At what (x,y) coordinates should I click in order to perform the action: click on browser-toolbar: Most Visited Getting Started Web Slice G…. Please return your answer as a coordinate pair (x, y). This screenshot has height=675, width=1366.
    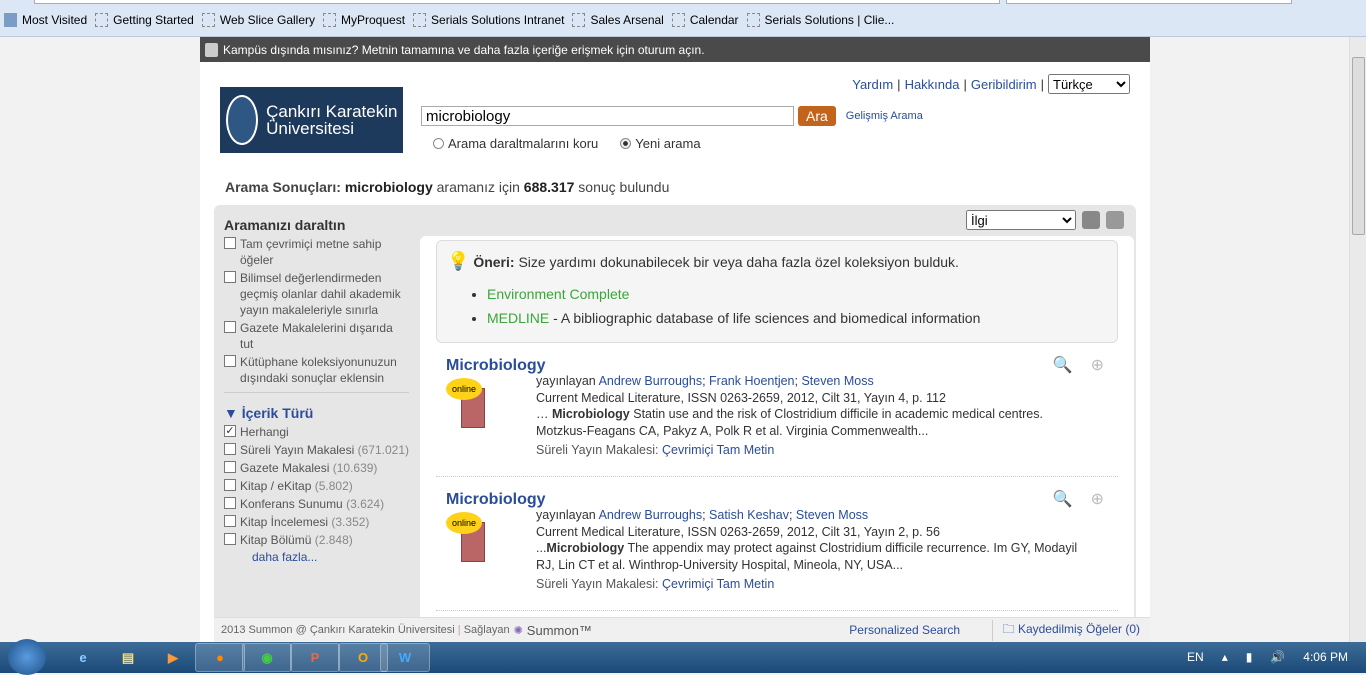
    Looking at the image, I should click on (683, 18).